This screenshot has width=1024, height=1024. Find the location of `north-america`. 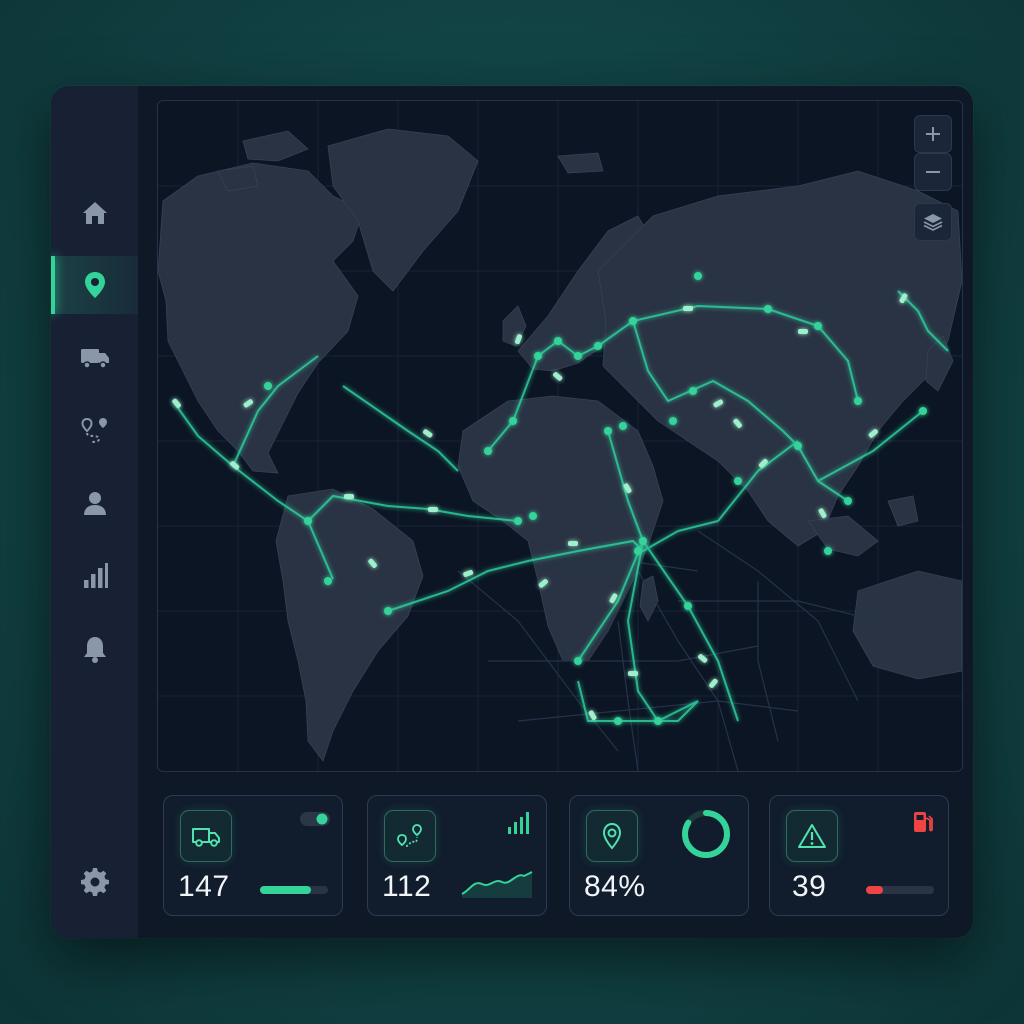

north-america is located at coordinates (261, 318).